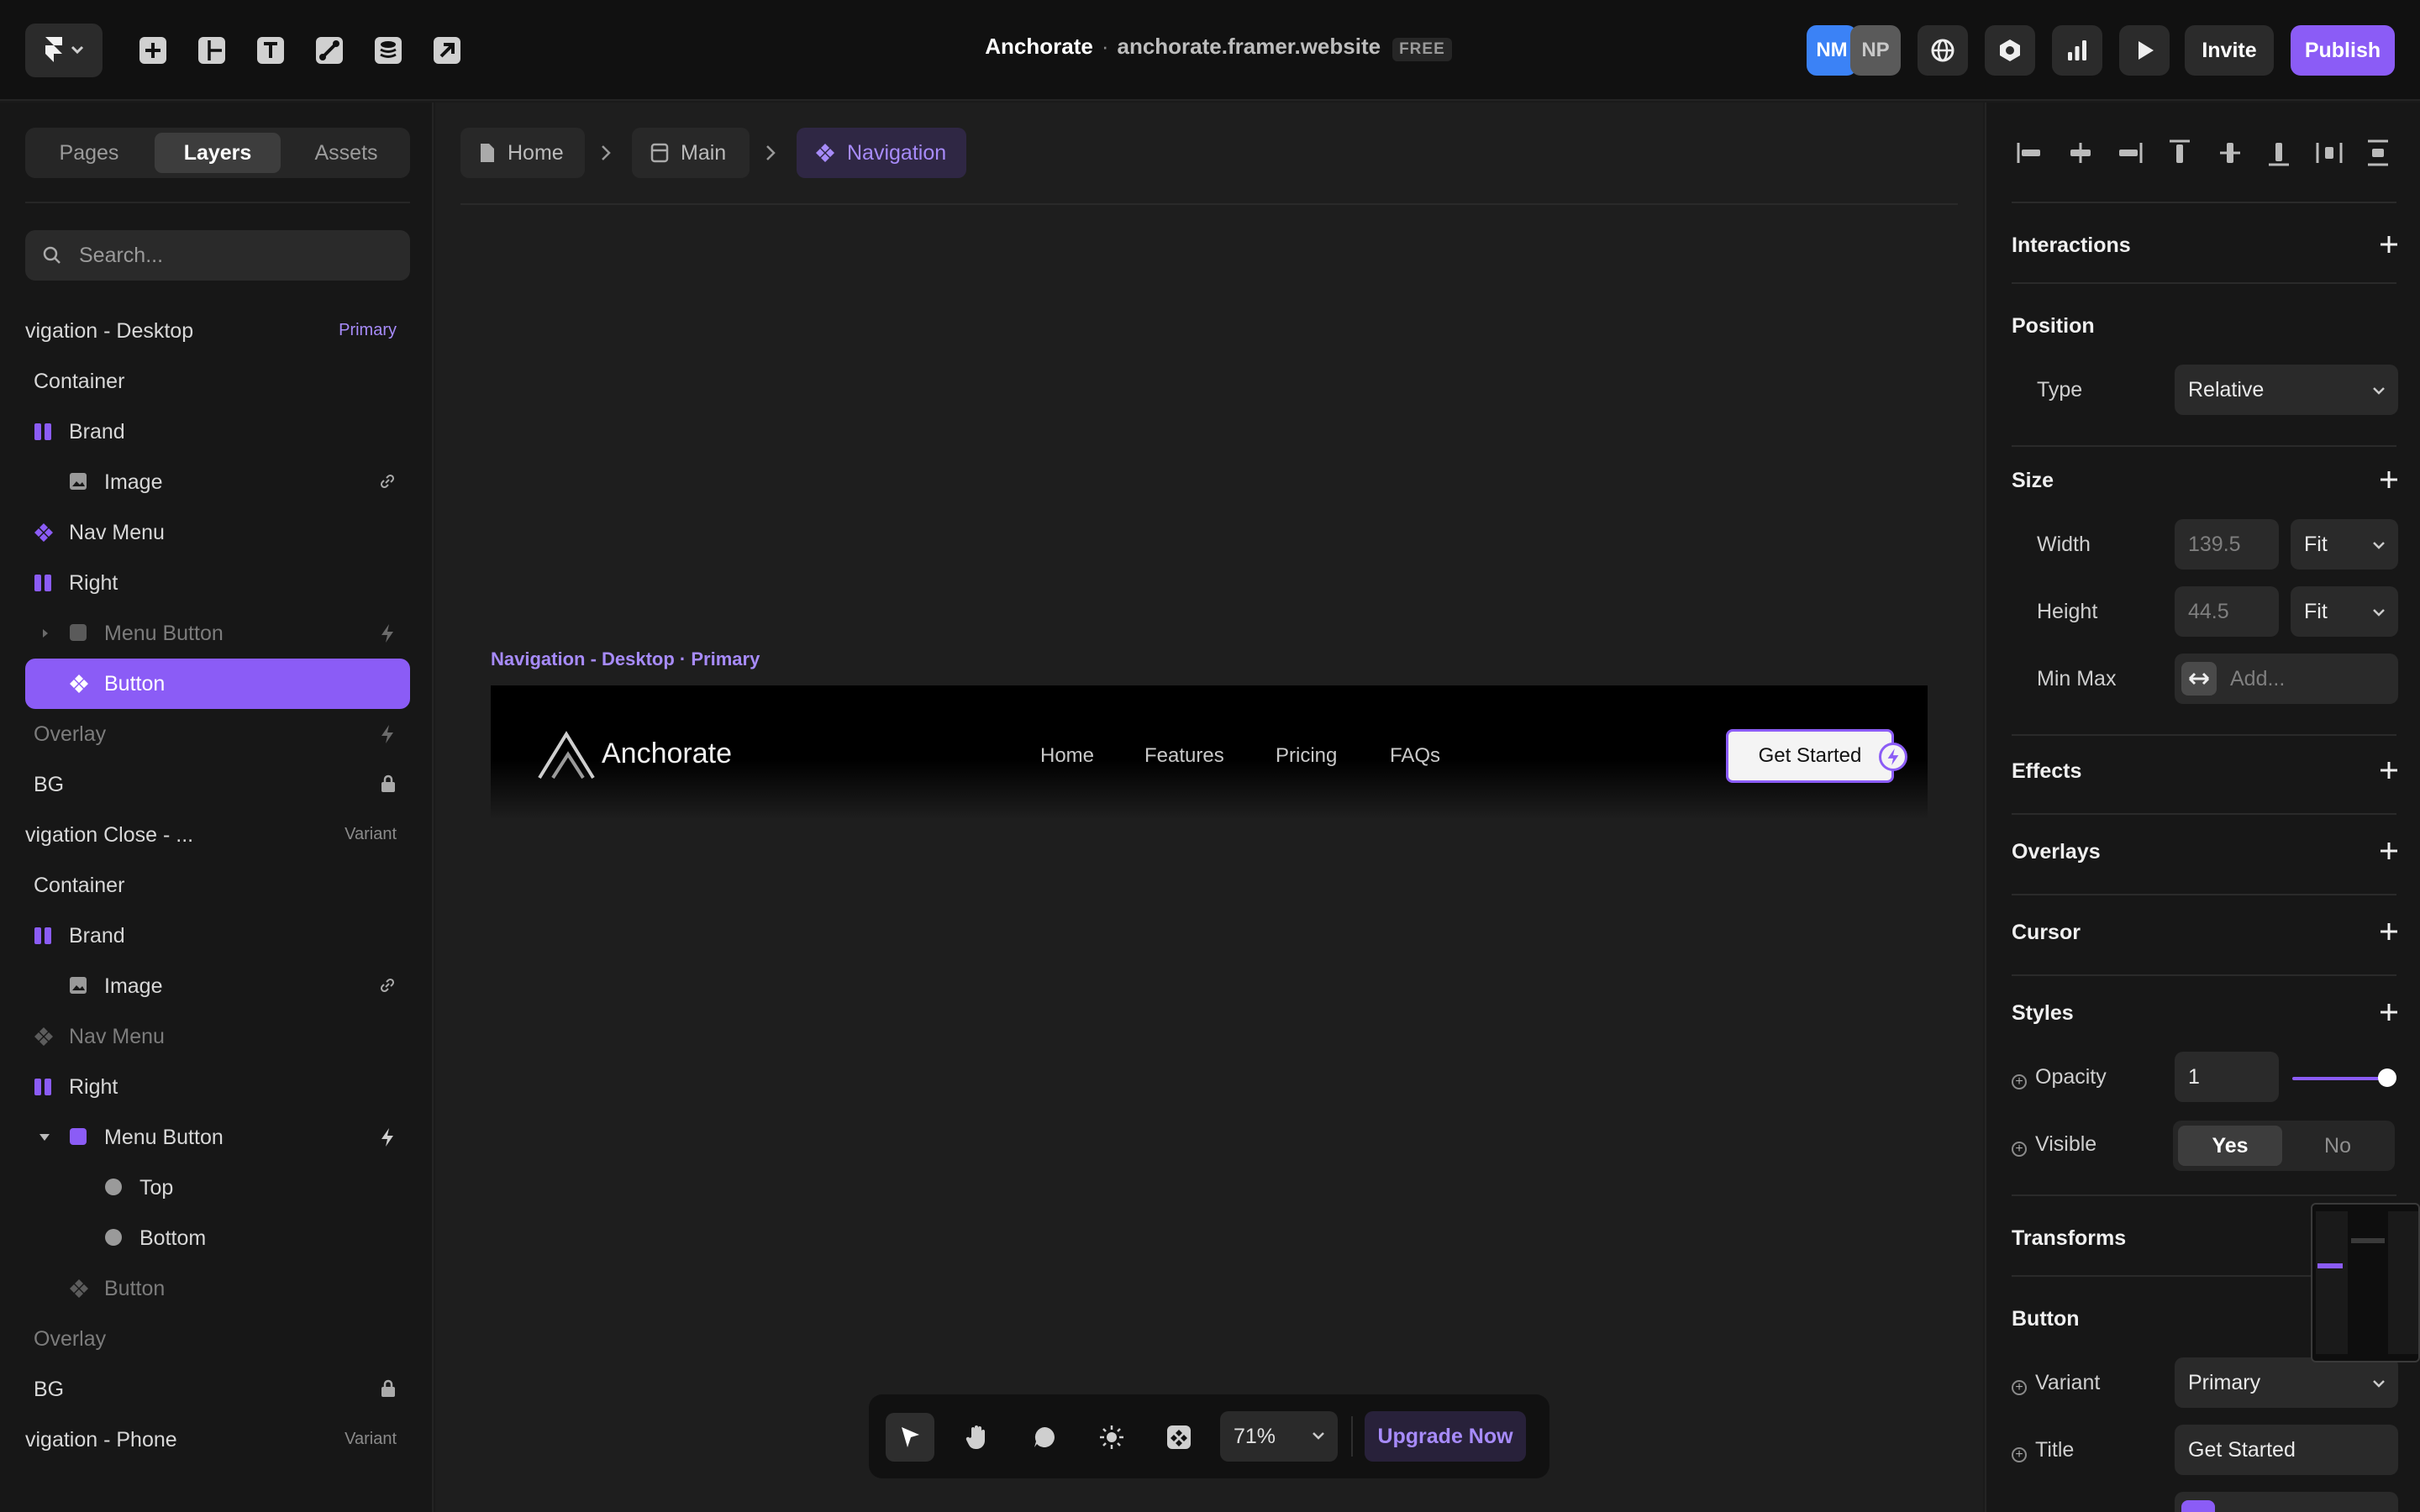  Describe the element at coordinates (1179, 1437) in the screenshot. I see `components-tool` at that location.